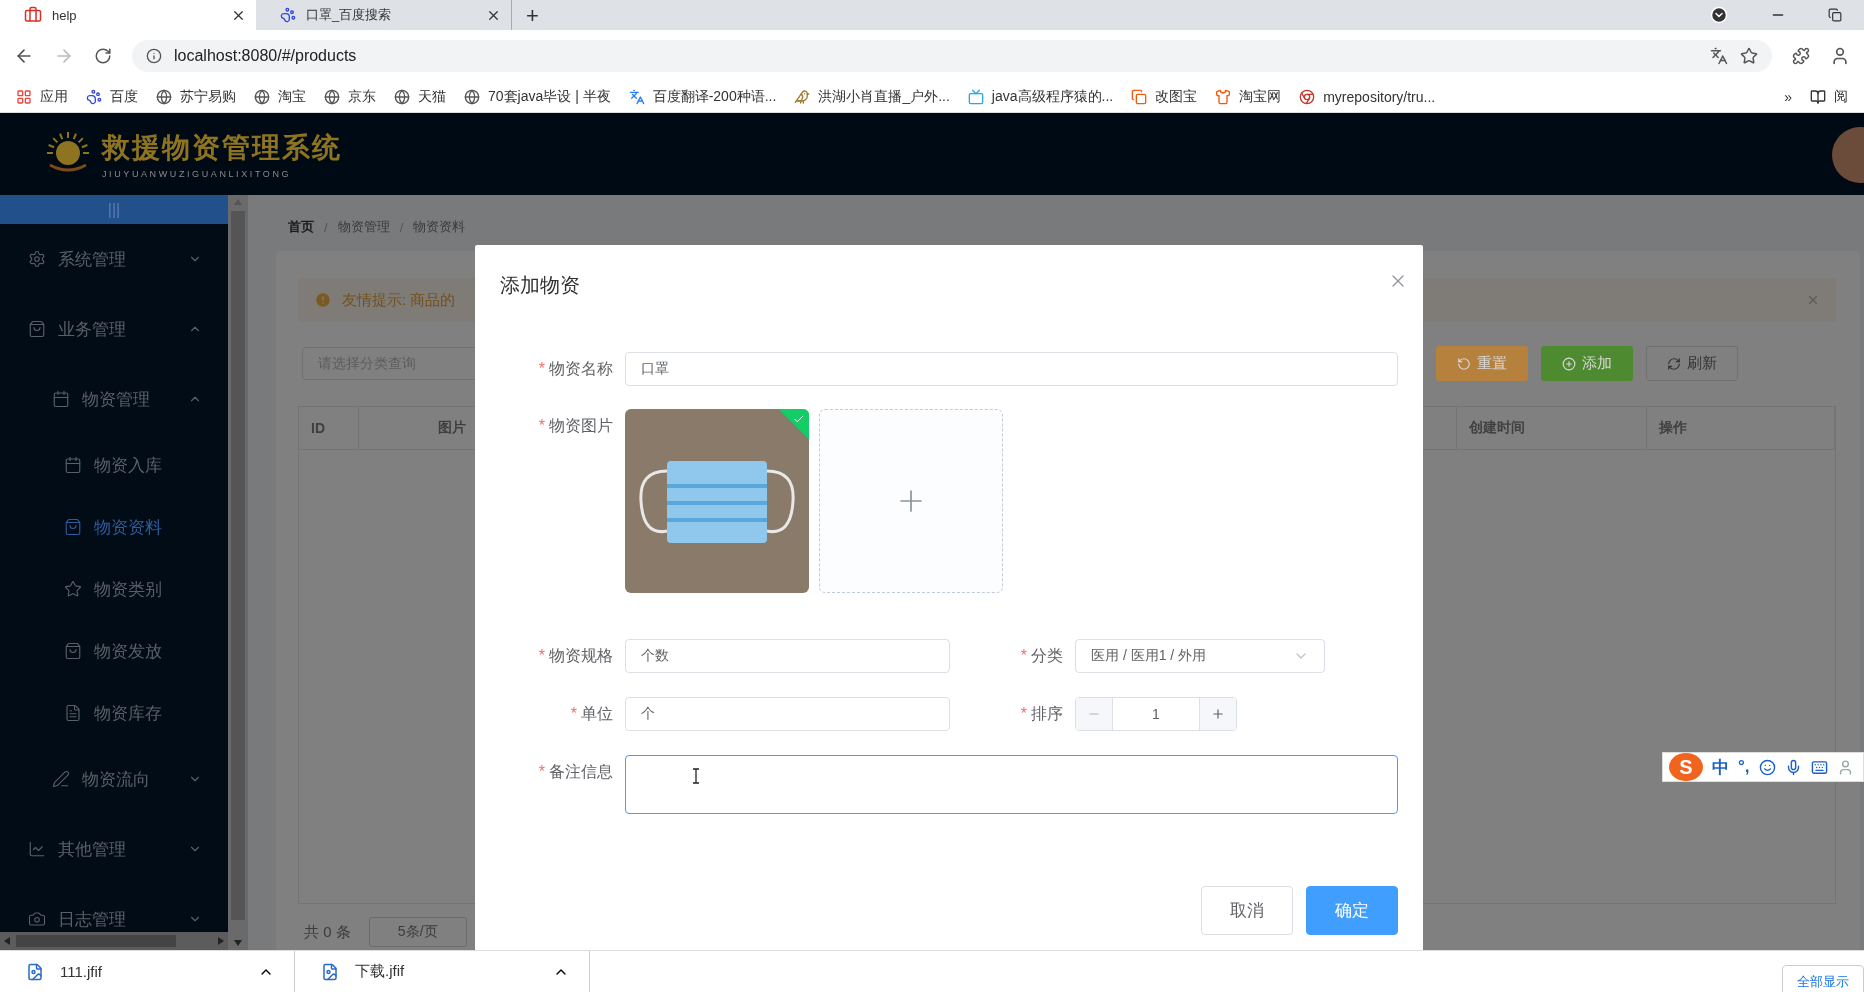 Image resolution: width=1864 pixels, height=992 pixels. Describe the element at coordinates (575, 656) in the screenshot. I see `field-label: * 物资规格` at that location.